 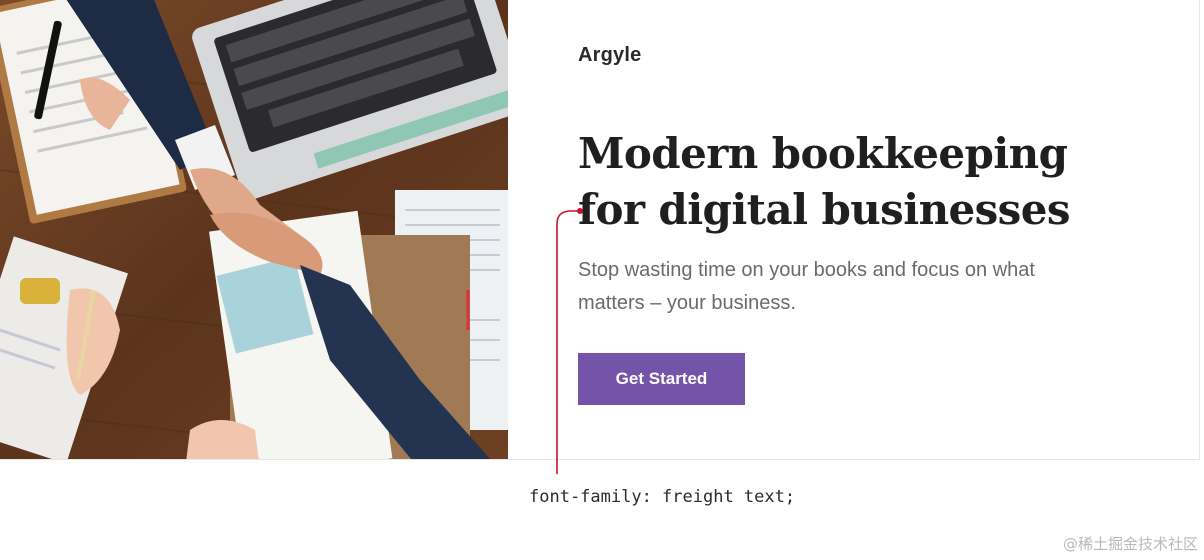 What do you see at coordinates (661, 379) in the screenshot?
I see `get-started-button: Get Started` at bounding box center [661, 379].